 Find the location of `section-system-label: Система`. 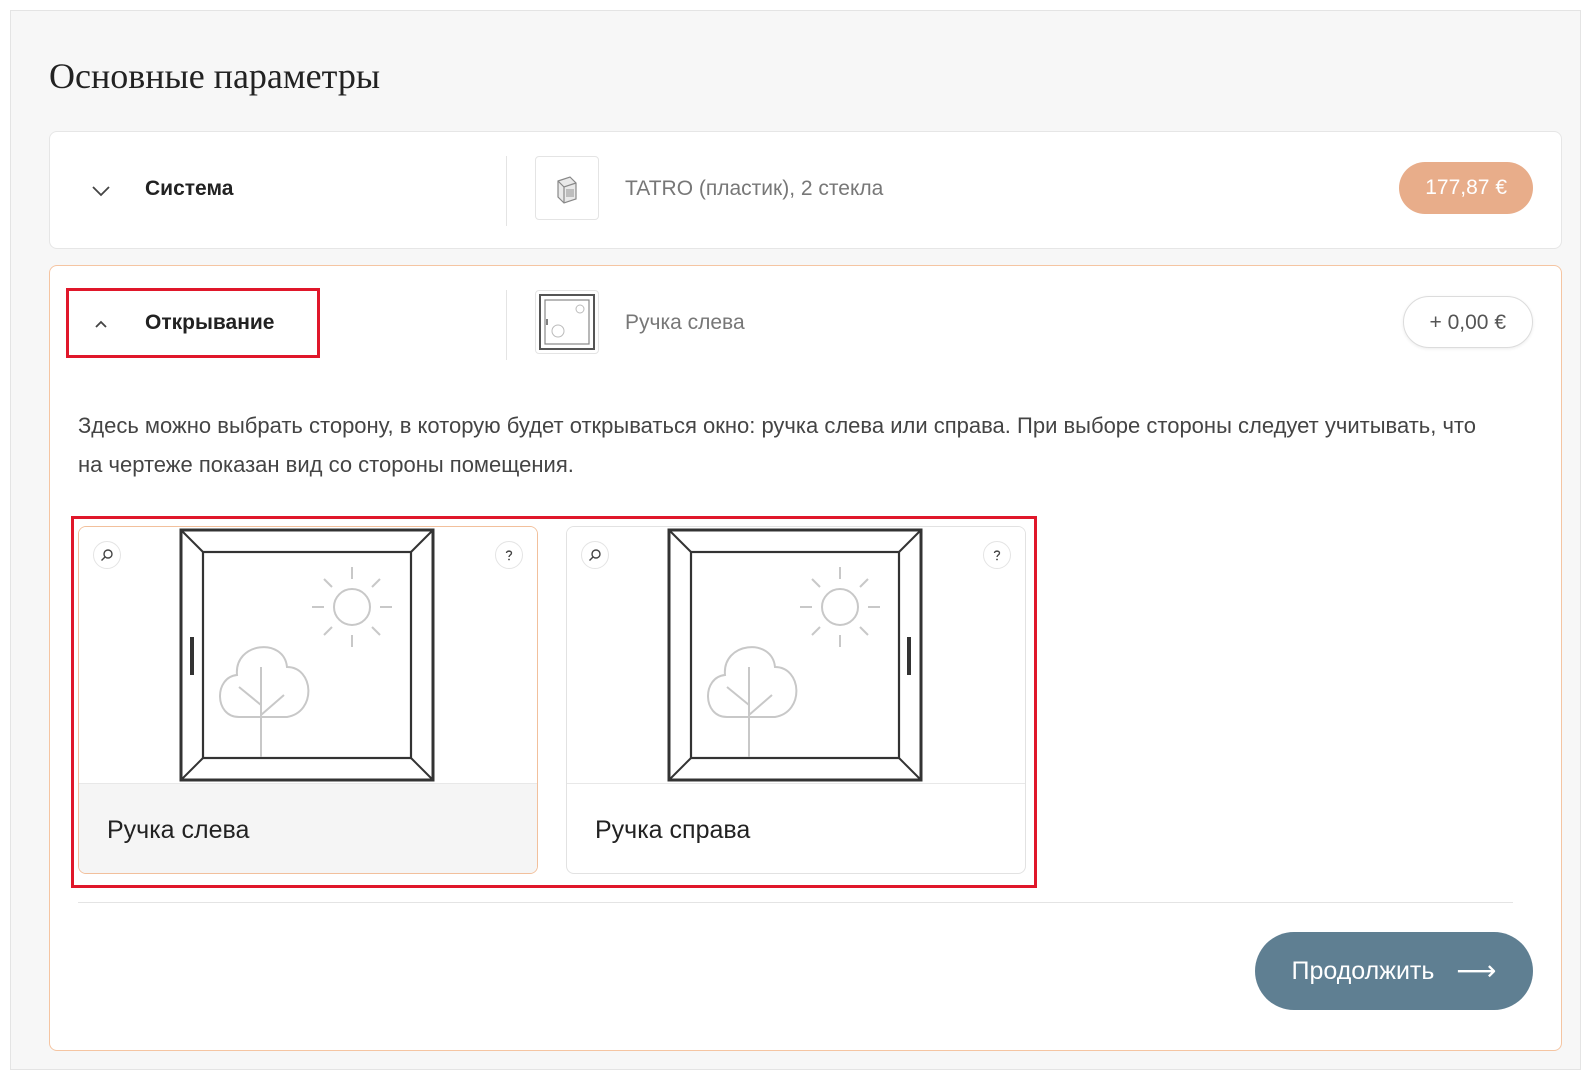

section-system-label: Система is located at coordinates (189, 188).